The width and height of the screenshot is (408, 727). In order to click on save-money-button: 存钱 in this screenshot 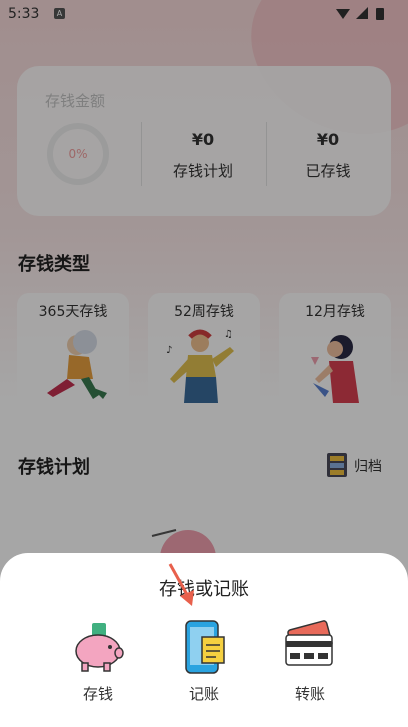, I will do `click(98, 664)`.